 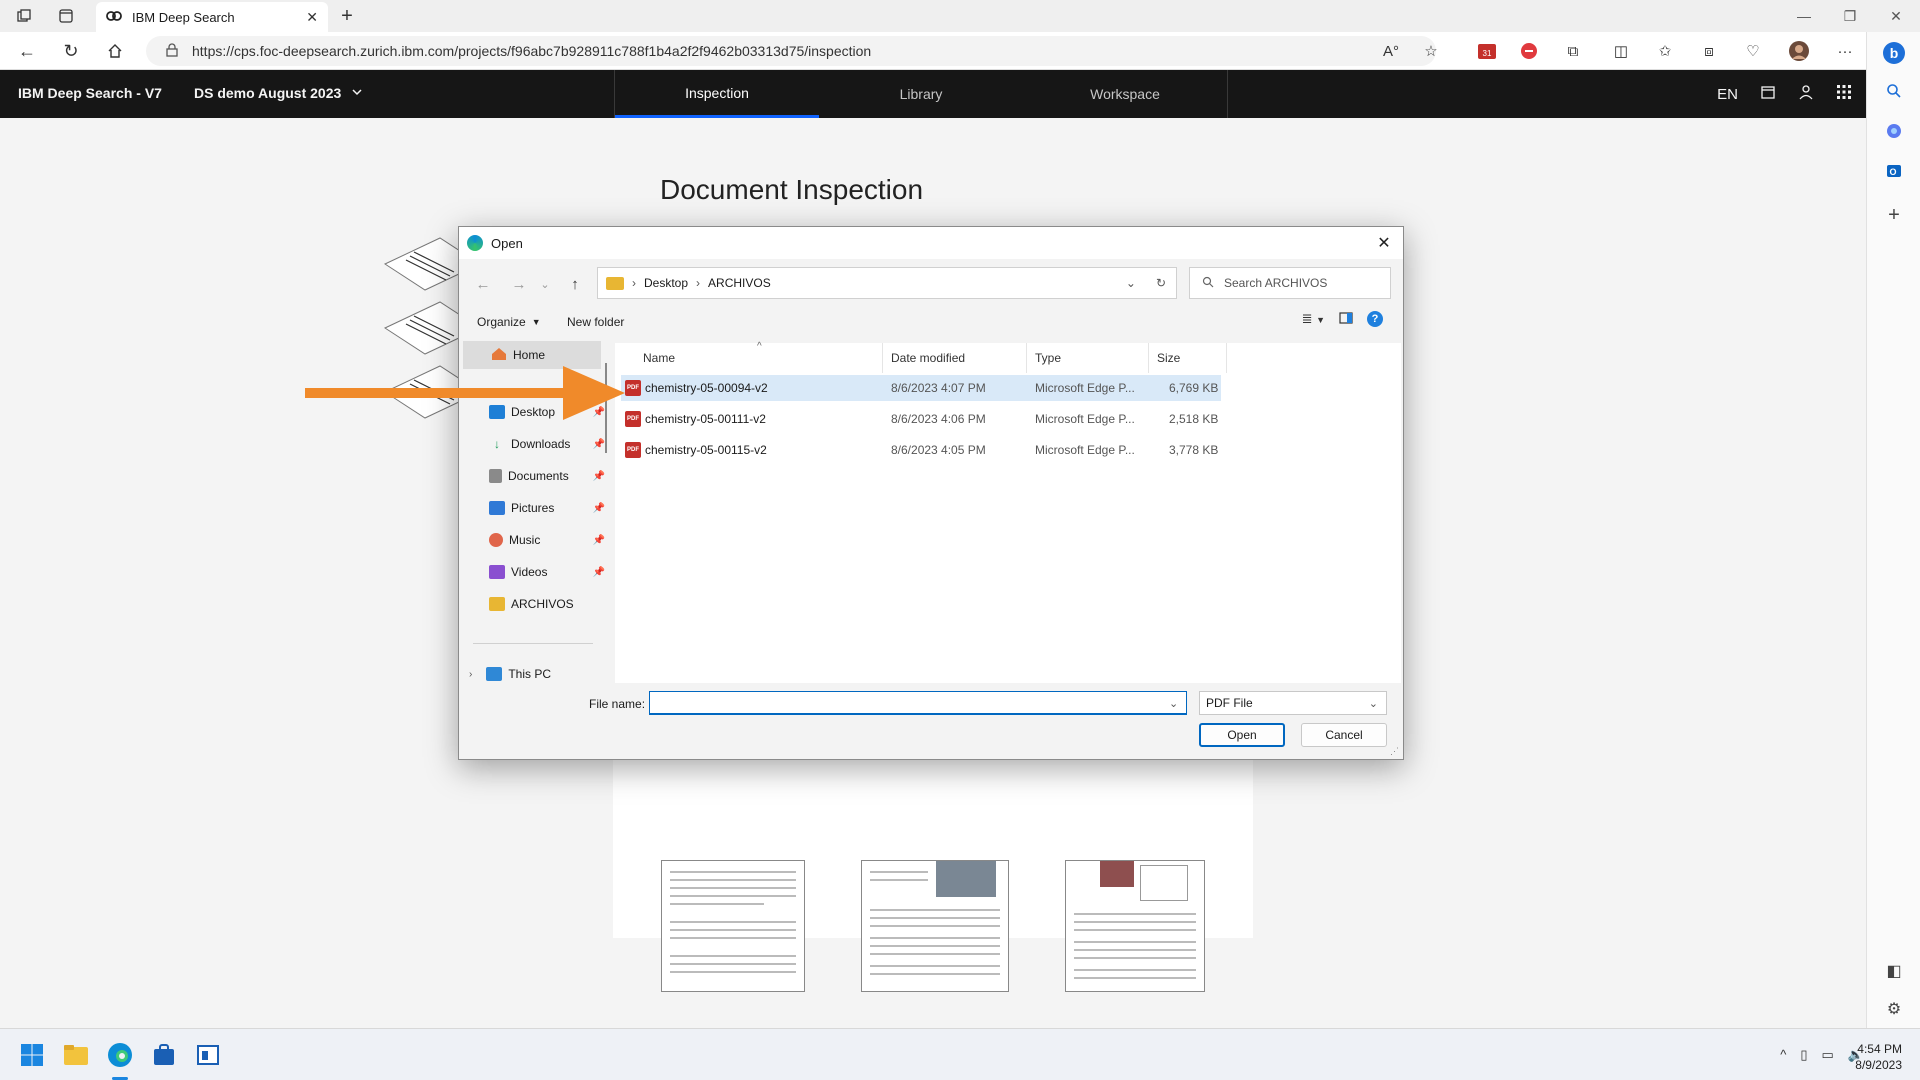 What do you see at coordinates (1125, 94) in the screenshot?
I see `nav-workspace: Workspace` at bounding box center [1125, 94].